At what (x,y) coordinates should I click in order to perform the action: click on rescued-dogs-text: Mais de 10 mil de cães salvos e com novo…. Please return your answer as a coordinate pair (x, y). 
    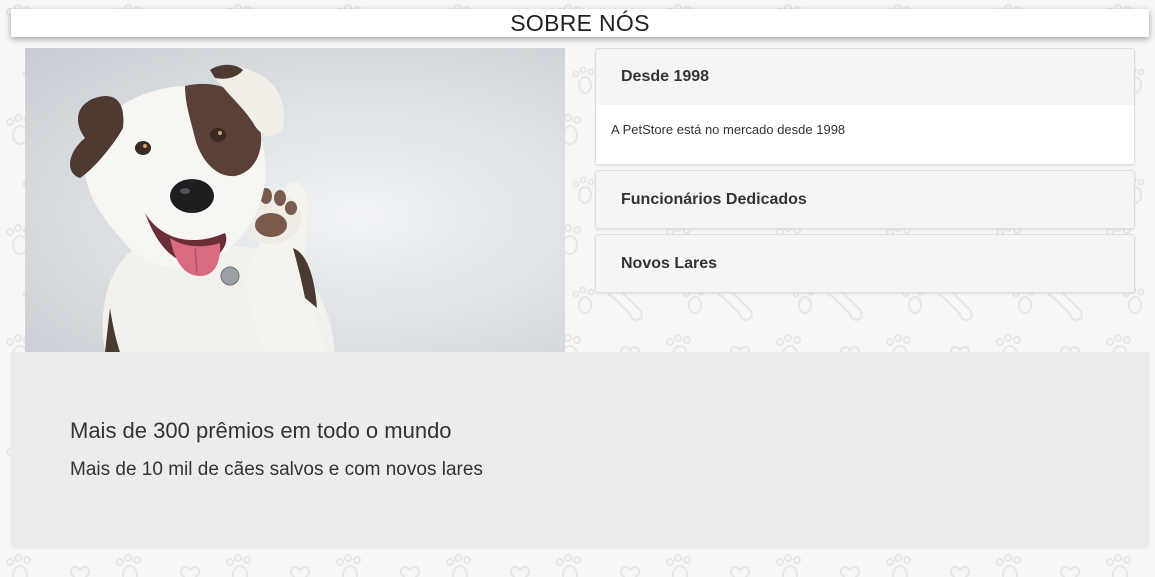
    Looking at the image, I should click on (276, 469).